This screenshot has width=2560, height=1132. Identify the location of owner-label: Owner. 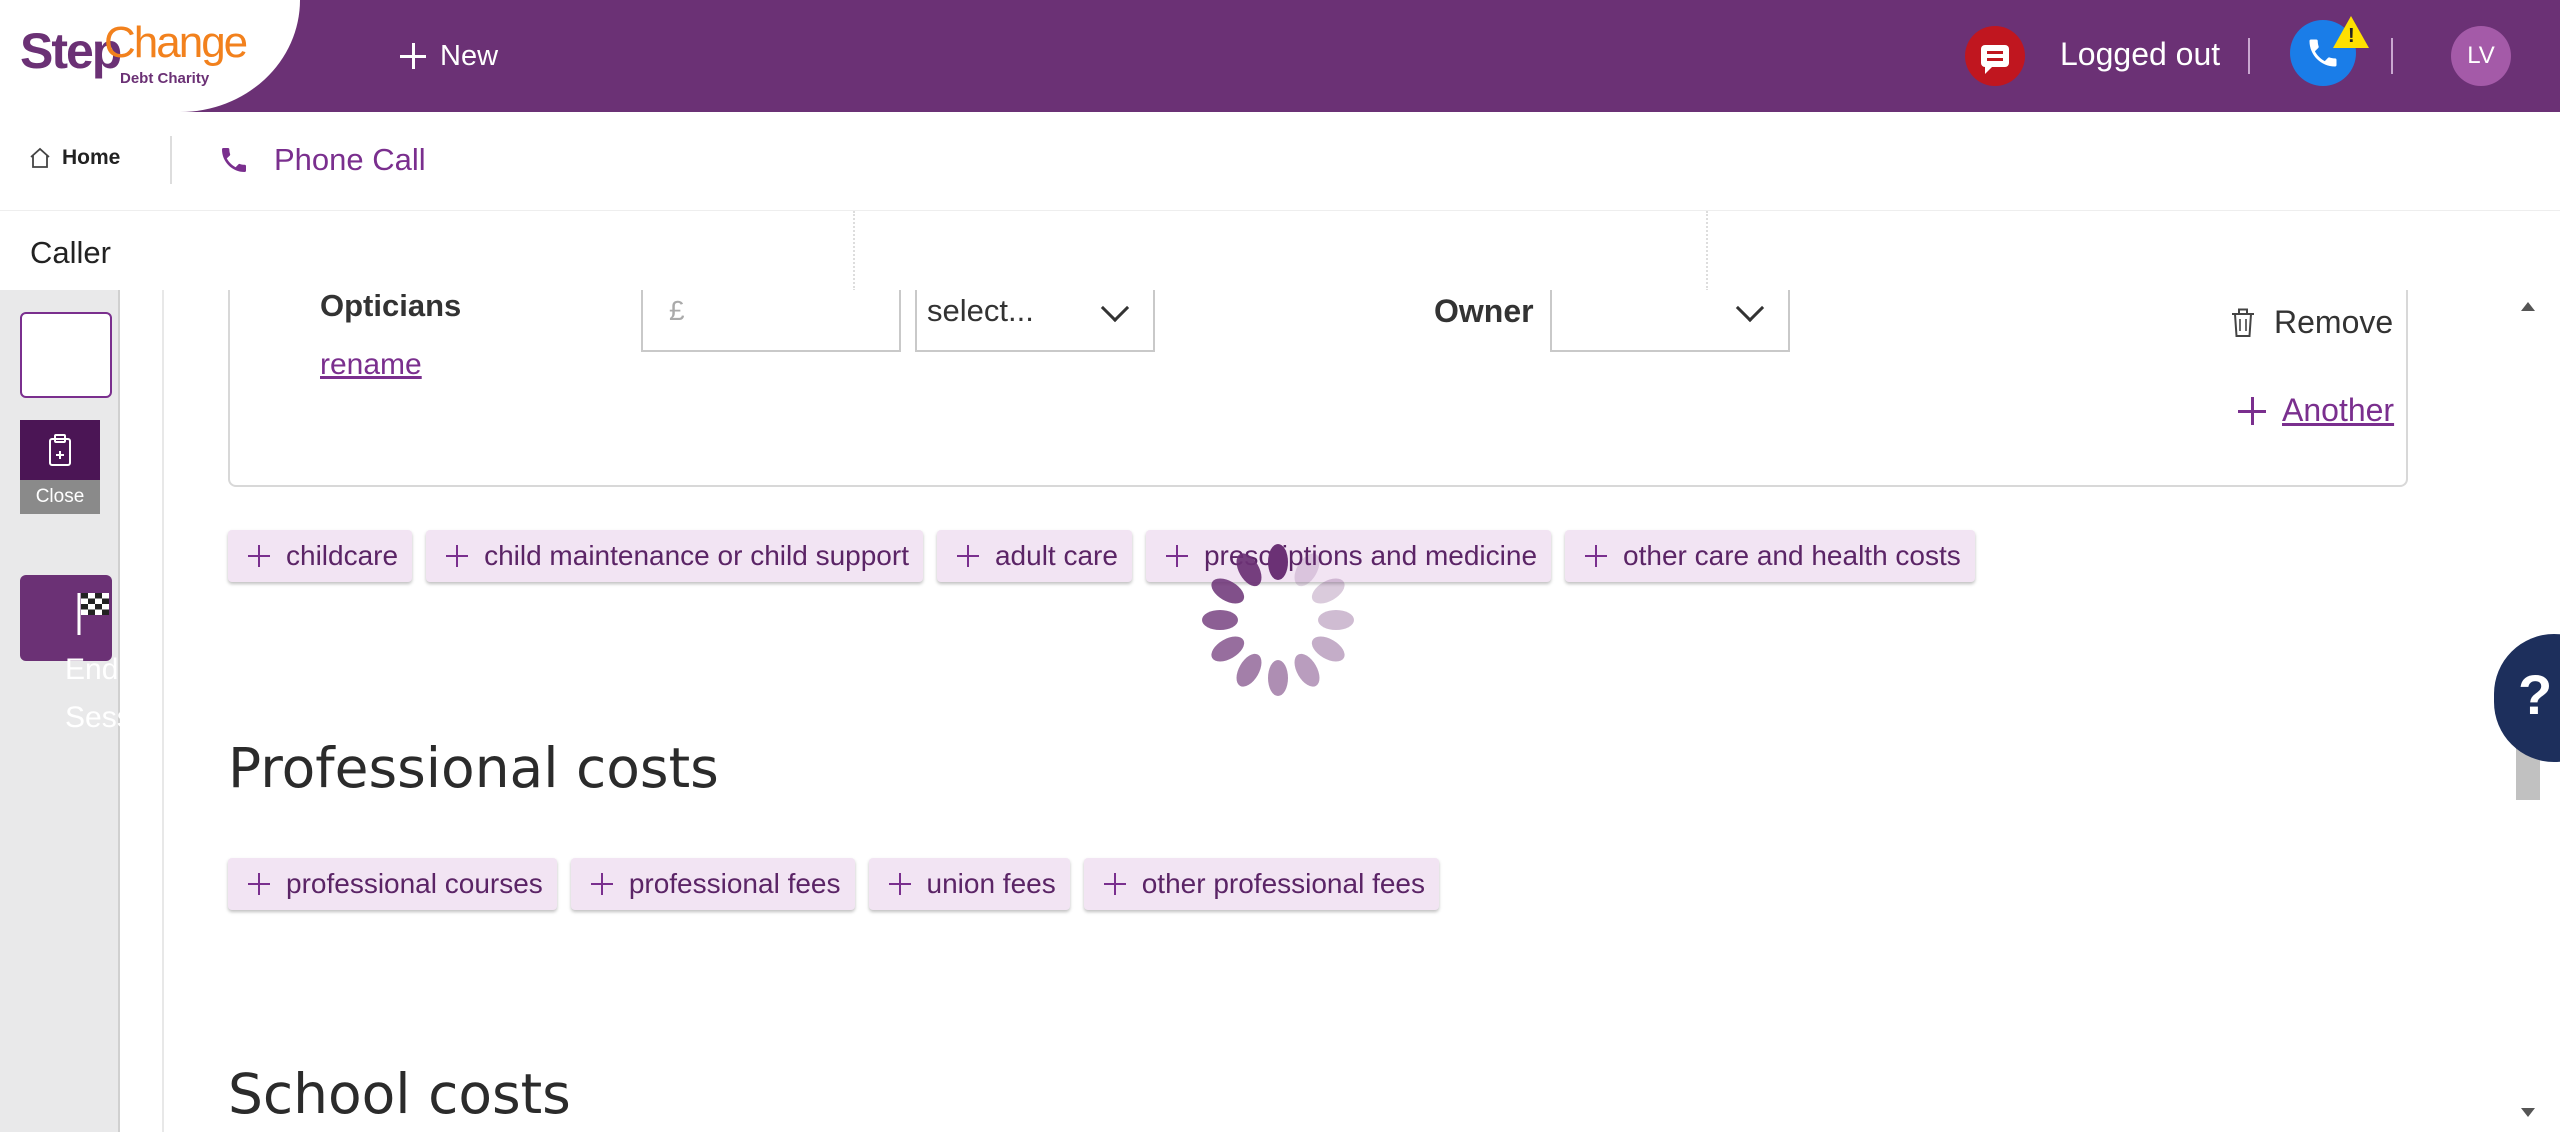
(1484, 311).